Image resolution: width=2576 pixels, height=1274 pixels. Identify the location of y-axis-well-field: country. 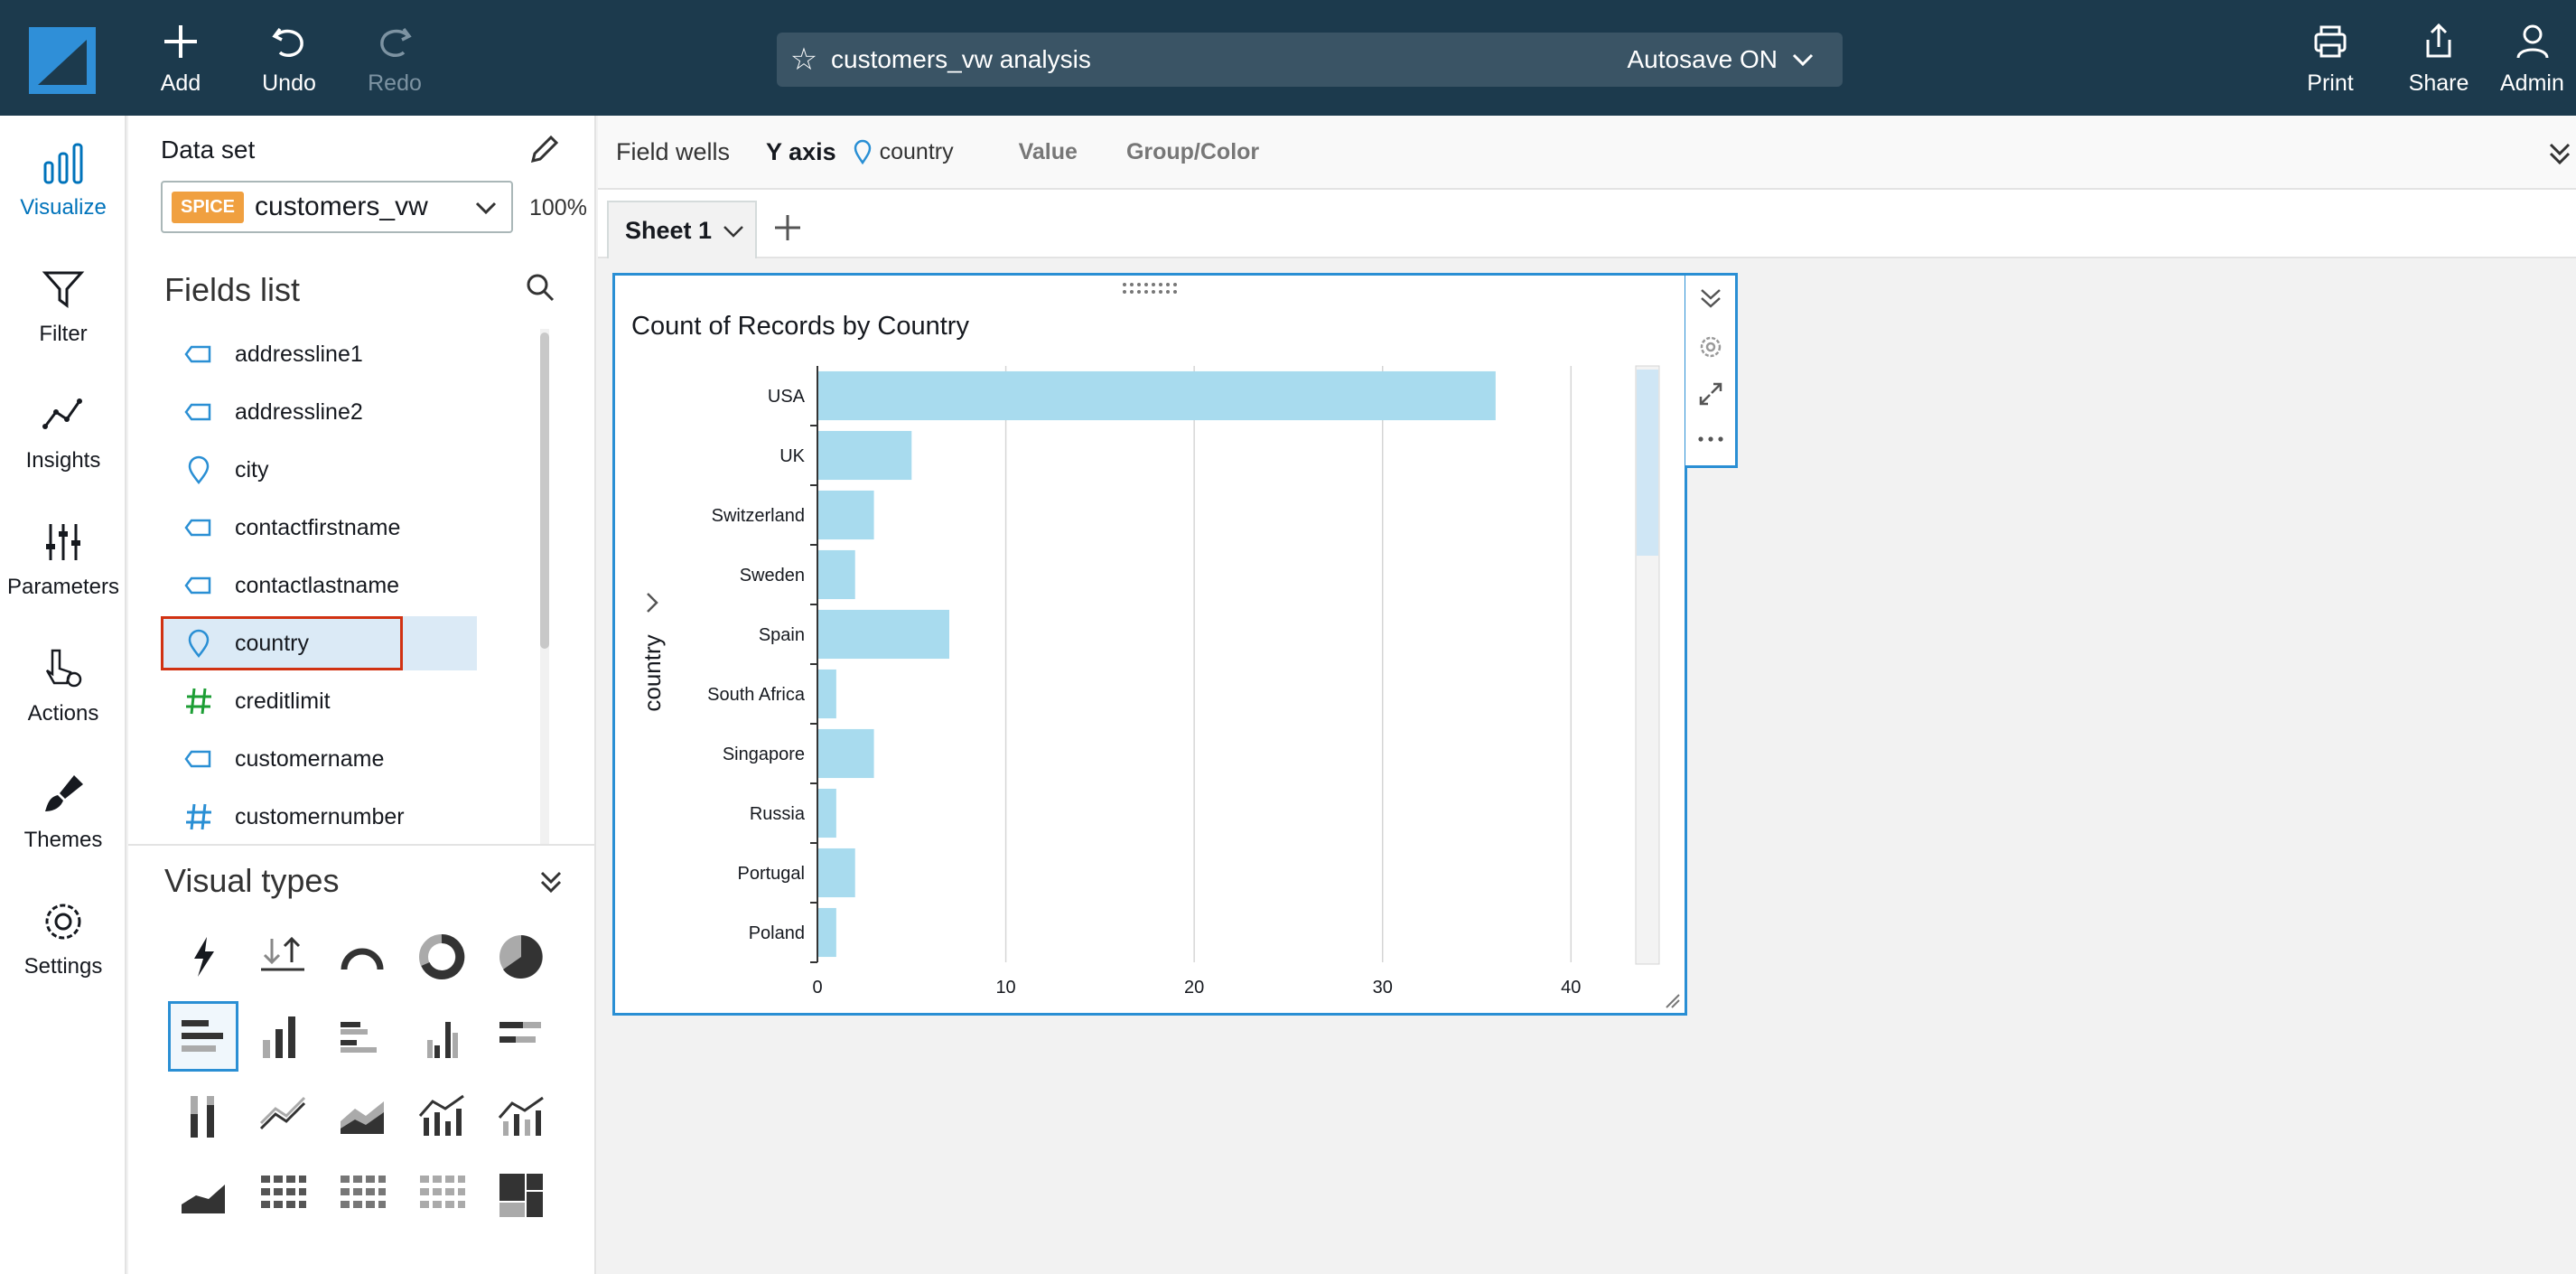
(903, 152).